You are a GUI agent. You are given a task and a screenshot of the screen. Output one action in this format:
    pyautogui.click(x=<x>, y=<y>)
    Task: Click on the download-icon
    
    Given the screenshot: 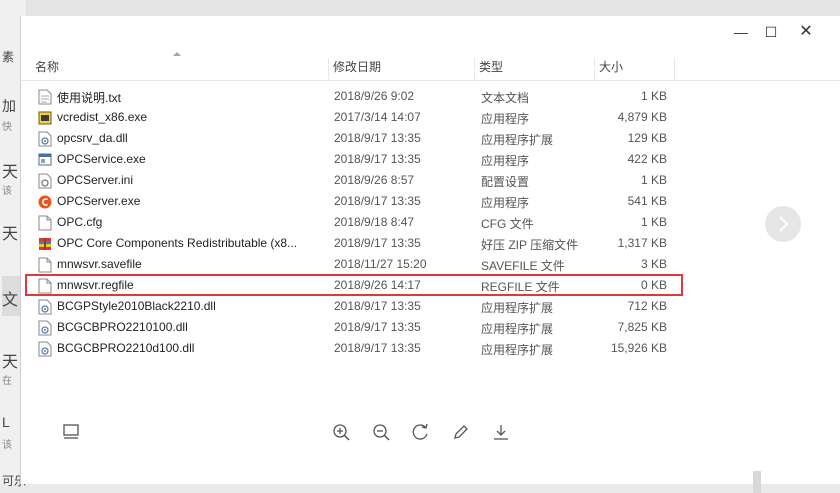 What is the action you would take?
    pyautogui.click(x=501, y=432)
    